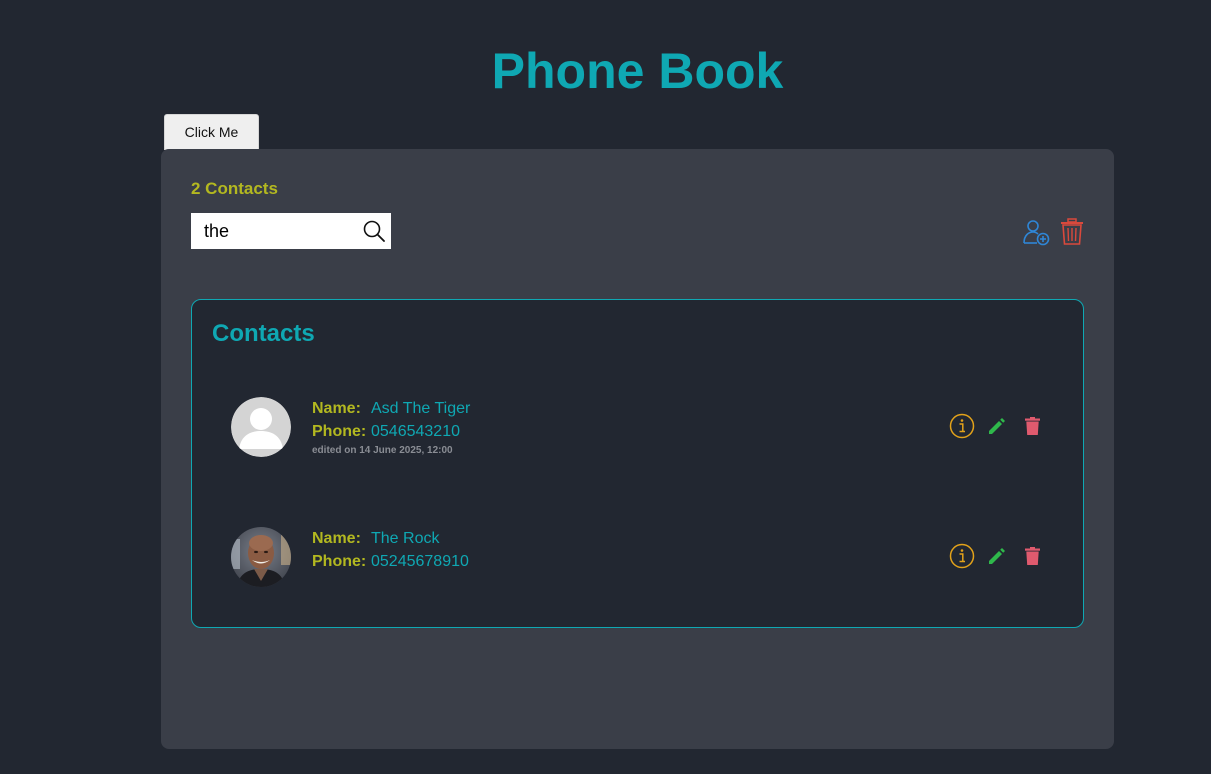 This screenshot has height=774, width=1211. What do you see at coordinates (382, 450) in the screenshot?
I see `edited-timestamp: edited on 14 June 2025, 12:00` at bounding box center [382, 450].